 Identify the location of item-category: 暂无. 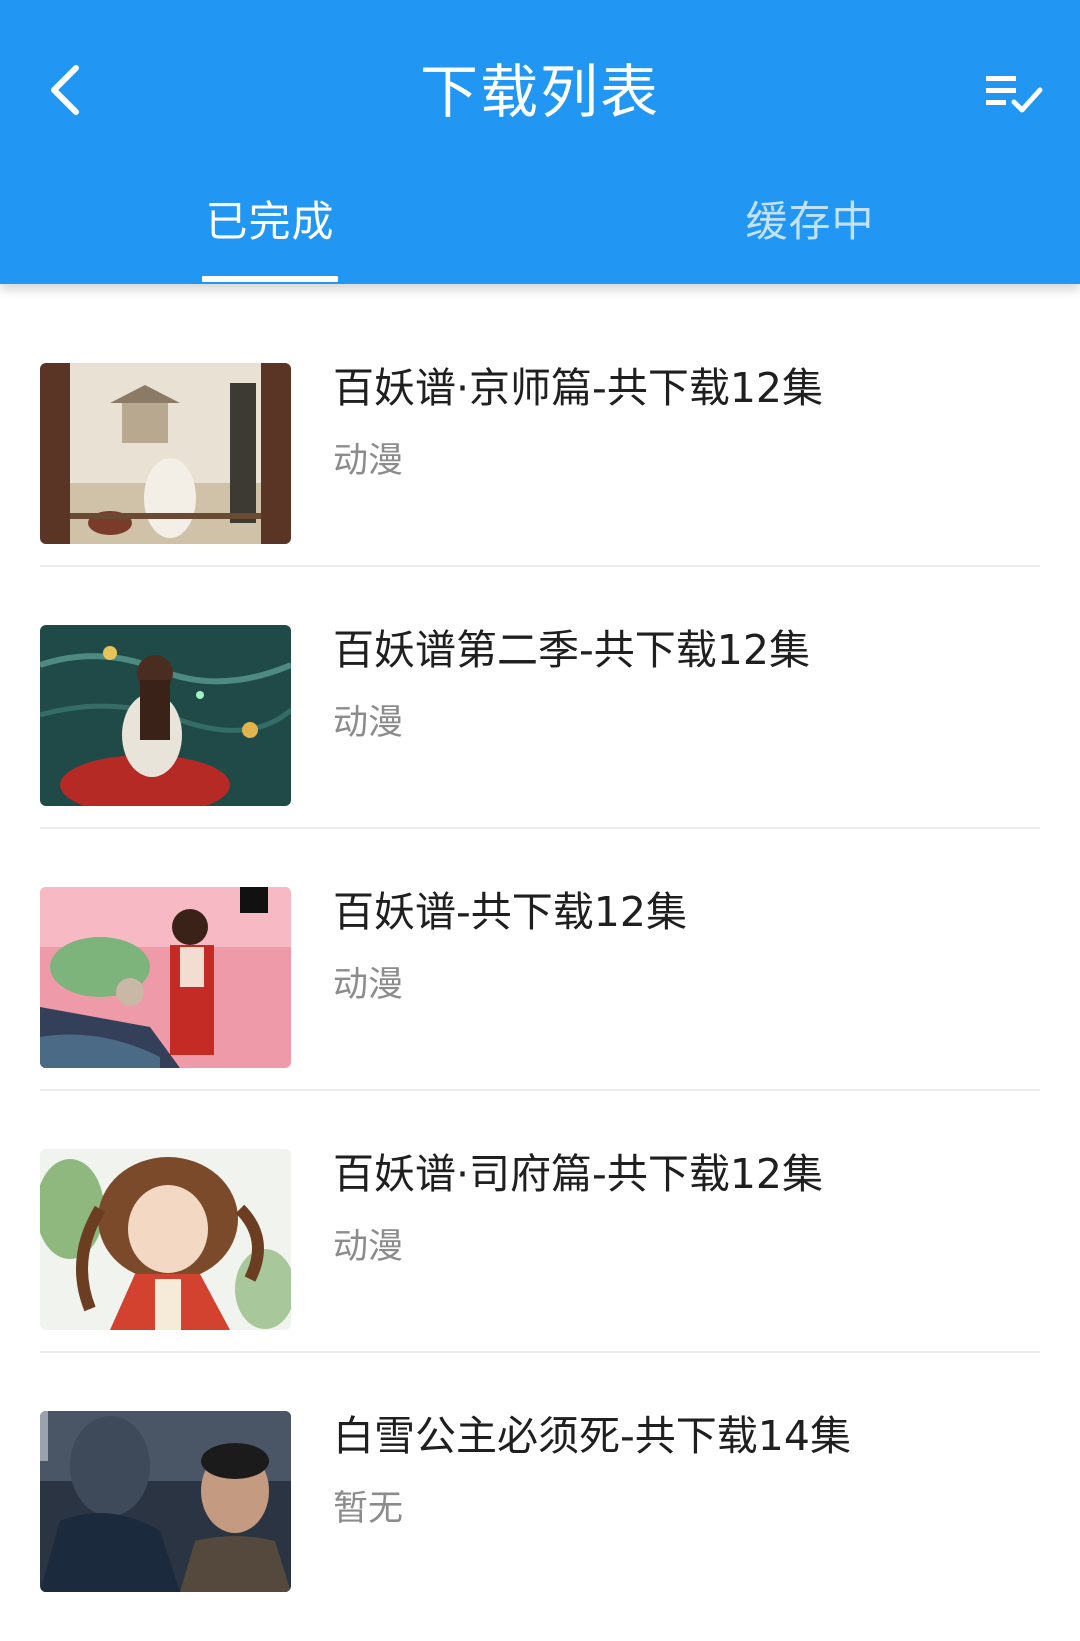
(368, 1509).